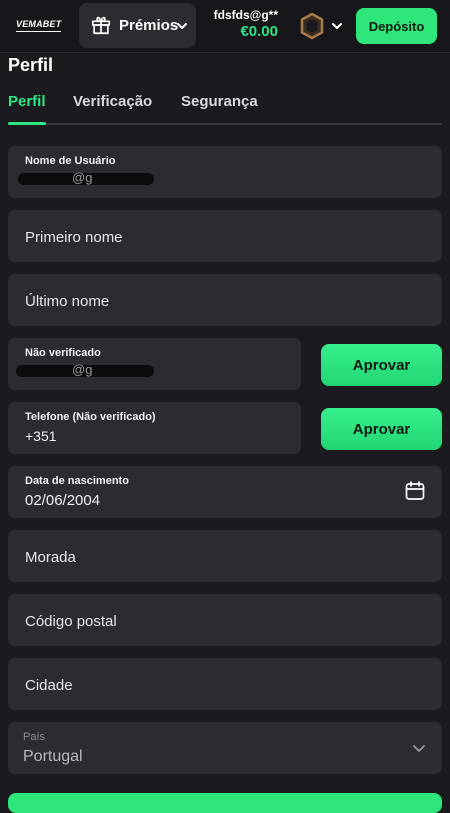 The image size is (450, 813). I want to click on profile-tabs: Perfil Verificação Segurança, so click(225, 109).